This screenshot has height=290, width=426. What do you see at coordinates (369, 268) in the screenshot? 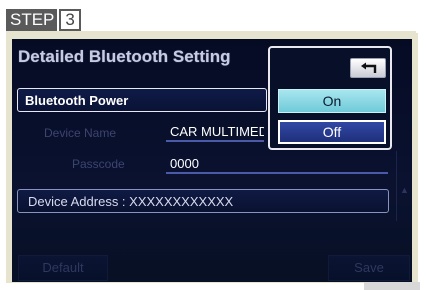
I see `save-button: Save` at bounding box center [369, 268].